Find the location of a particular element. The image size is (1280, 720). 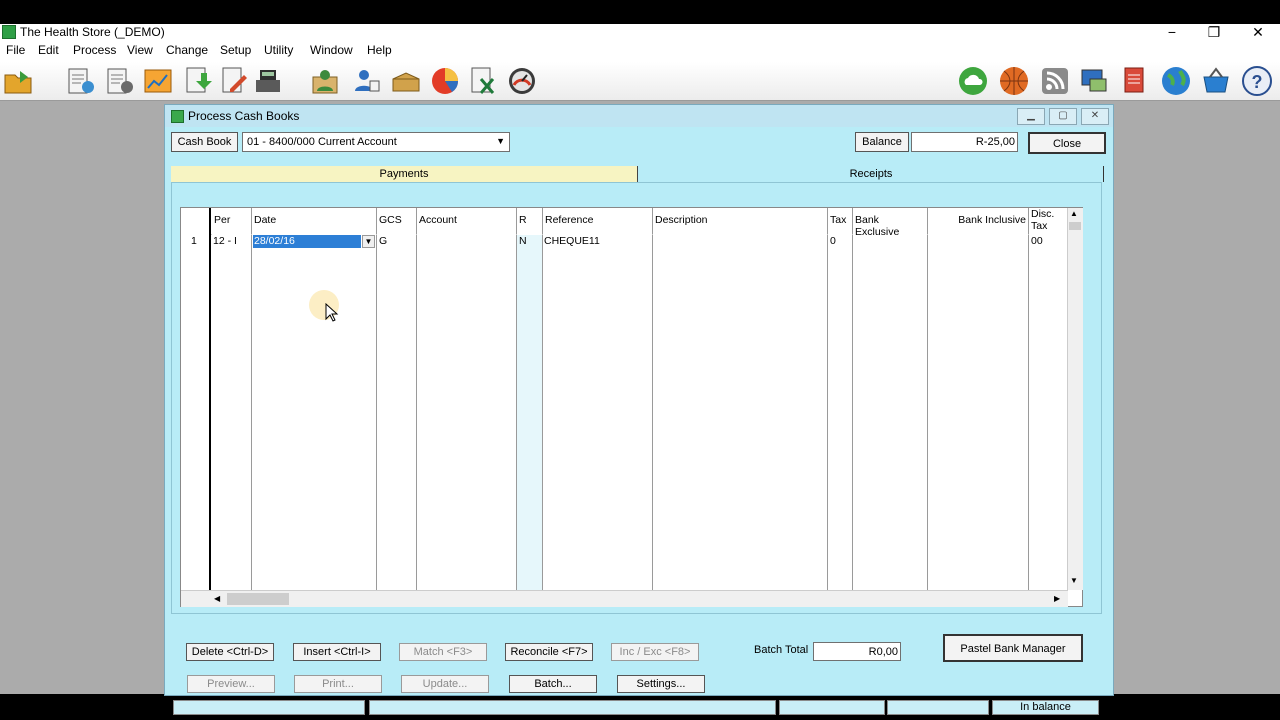

child-maximize-button: ▢ is located at coordinates (1063, 116).